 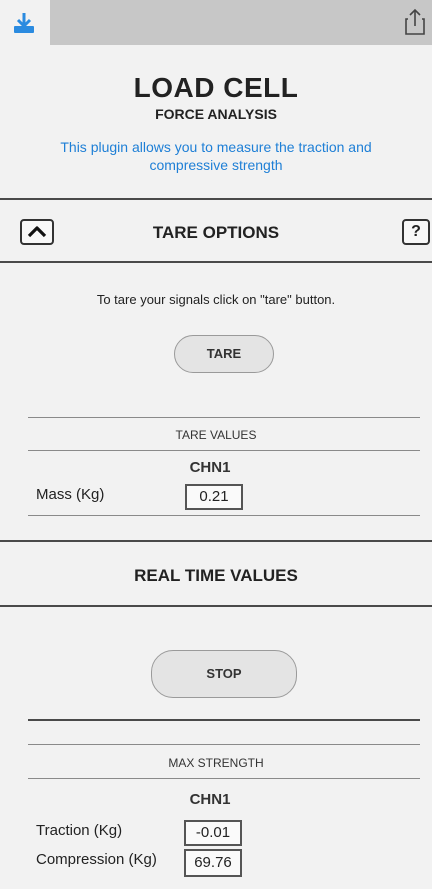 What do you see at coordinates (216, 114) in the screenshot?
I see `page-subtitle: FORCE ANALYSIS` at bounding box center [216, 114].